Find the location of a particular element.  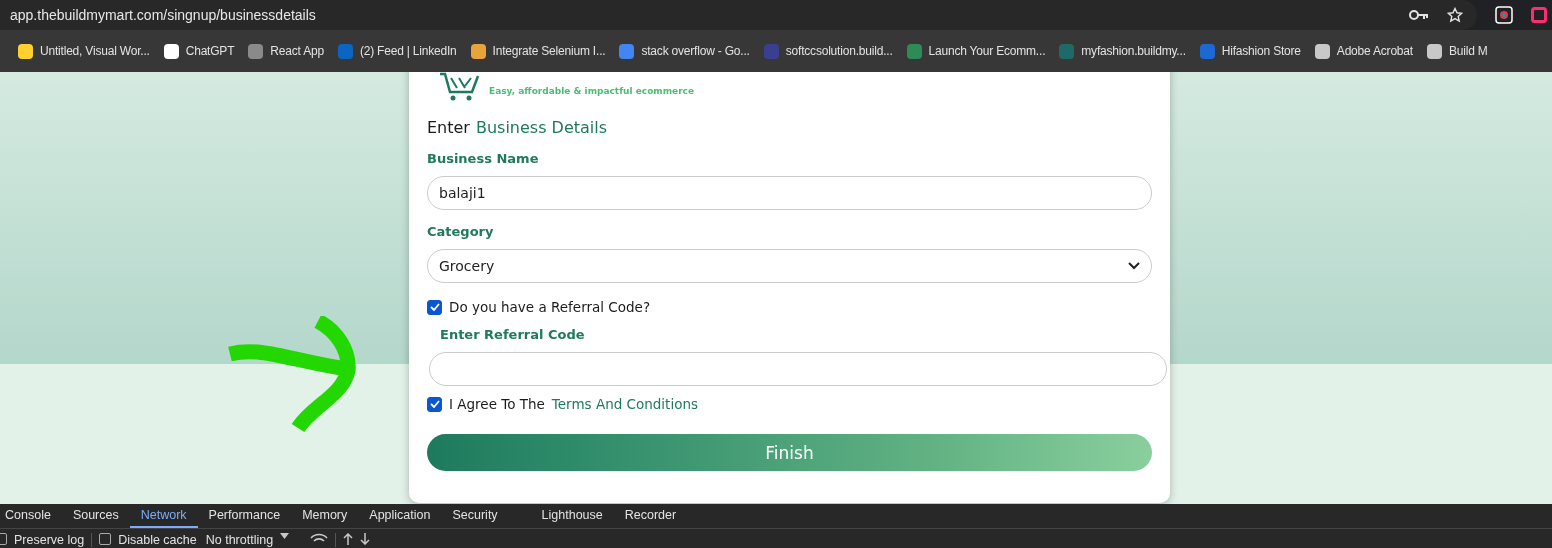

checkbox-label: Disable cache is located at coordinates (157, 540).